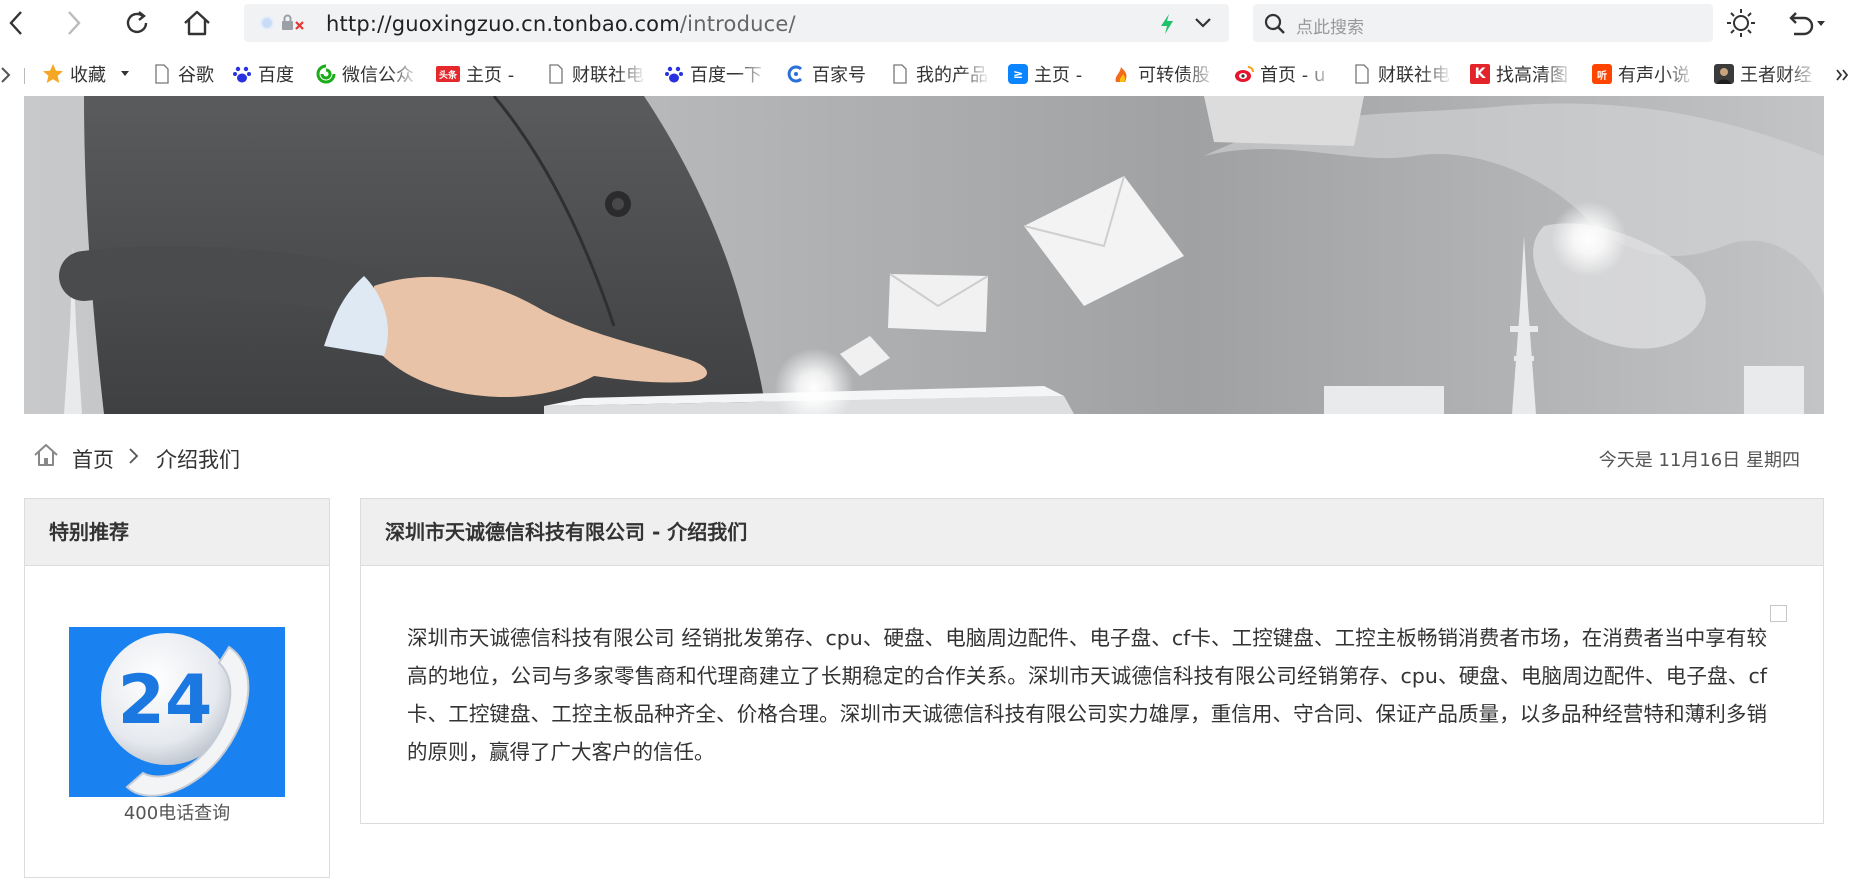  What do you see at coordinates (1724, 74) in the screenshot?
I see `avatar-icon` at bounding box center [1724, 74].